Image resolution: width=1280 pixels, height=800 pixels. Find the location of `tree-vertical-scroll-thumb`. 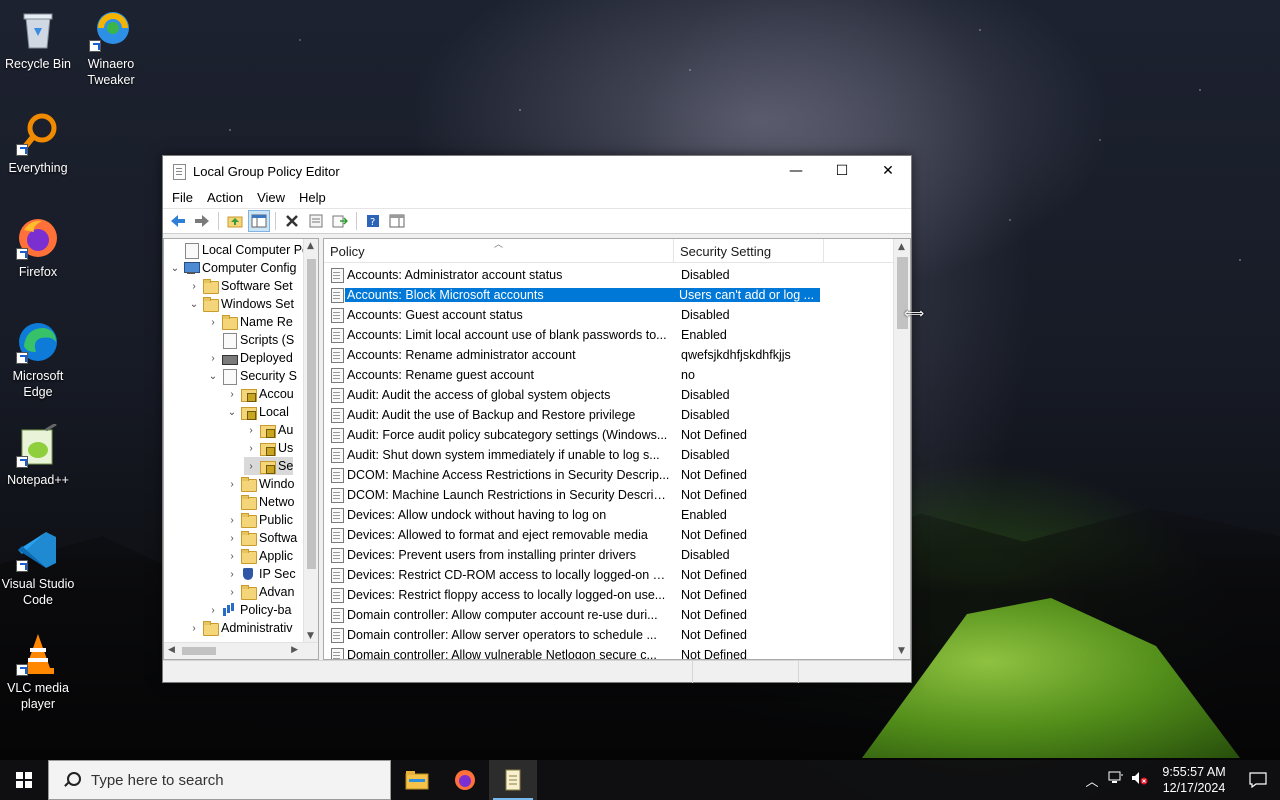

tree-vertical-scroll-thumb is located at coordinates (311, 414).